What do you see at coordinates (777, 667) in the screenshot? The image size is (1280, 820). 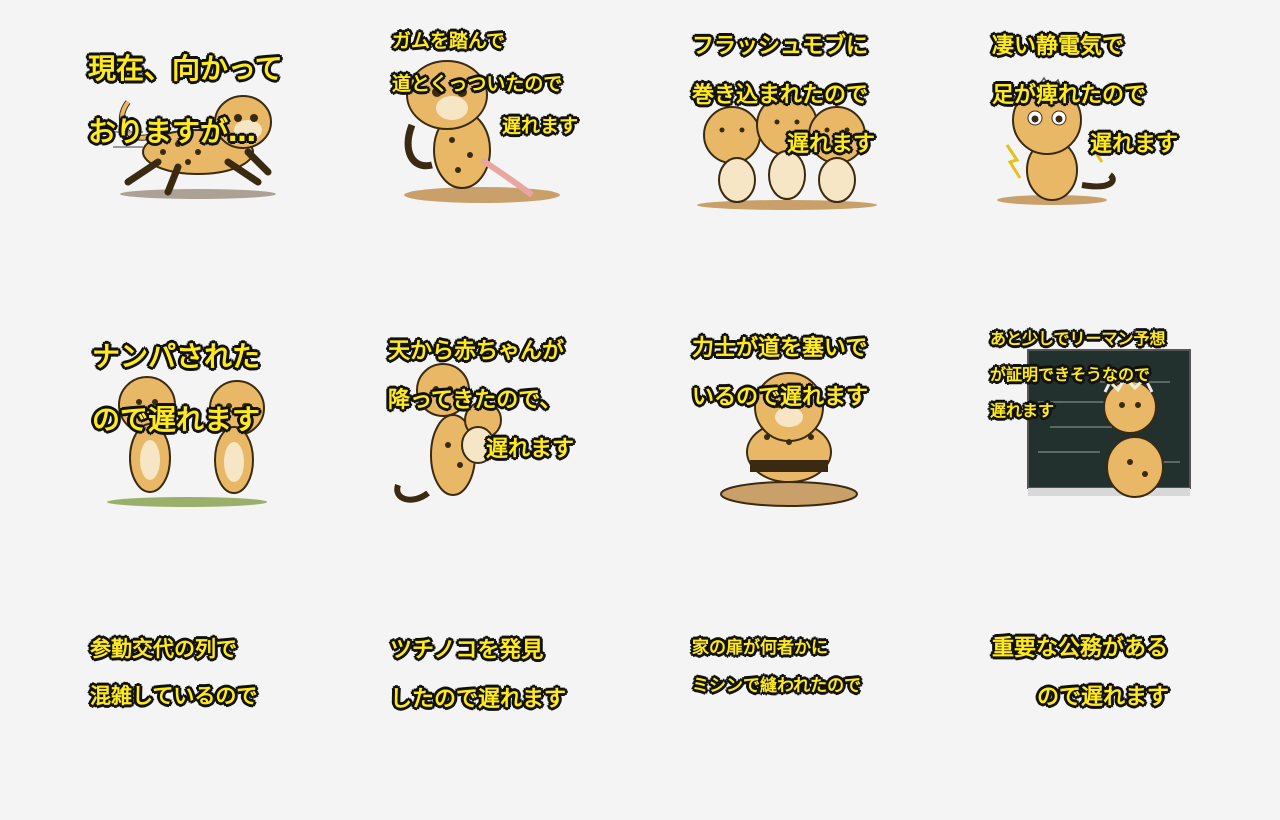 I see `sticker-caption: 家の扉が何者かに ミシンで縫われたので` at bounding box center [777, 667].